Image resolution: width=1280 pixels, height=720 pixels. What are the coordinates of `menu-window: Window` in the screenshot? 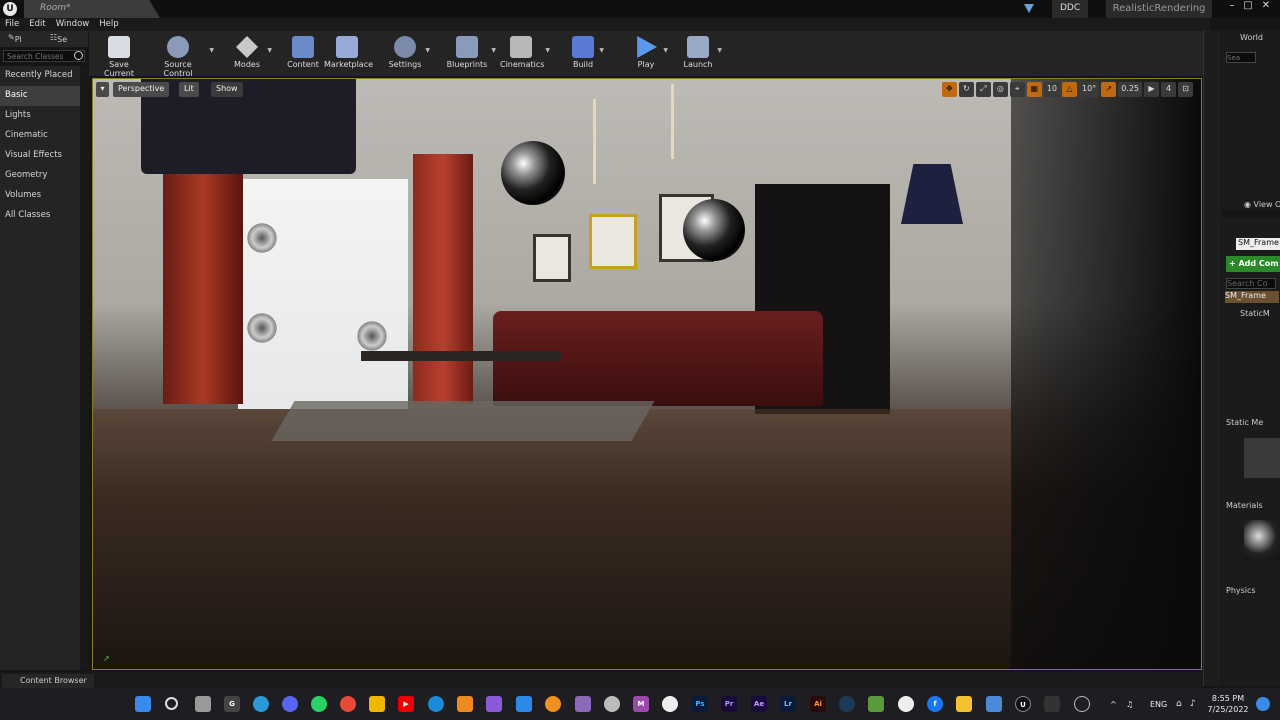 It's located at (73, 24).